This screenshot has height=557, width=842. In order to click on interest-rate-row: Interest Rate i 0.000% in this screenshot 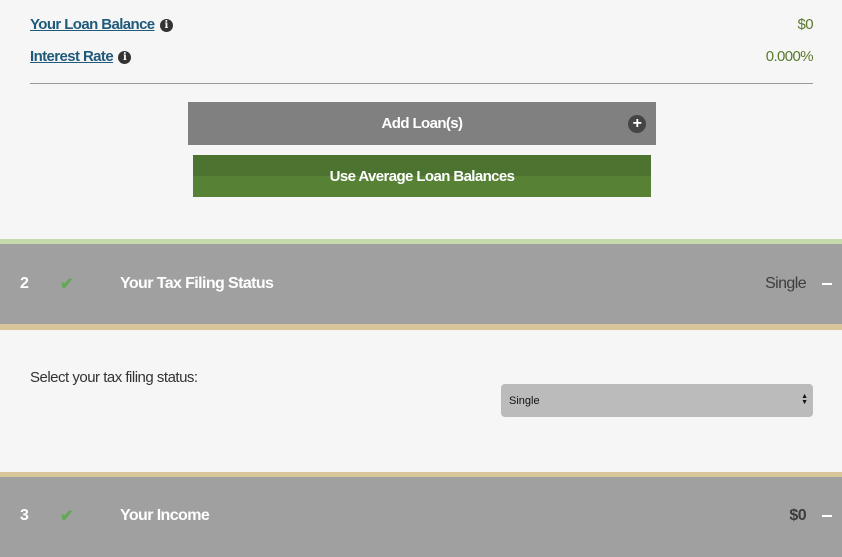, I will do `click(422, 56)`.